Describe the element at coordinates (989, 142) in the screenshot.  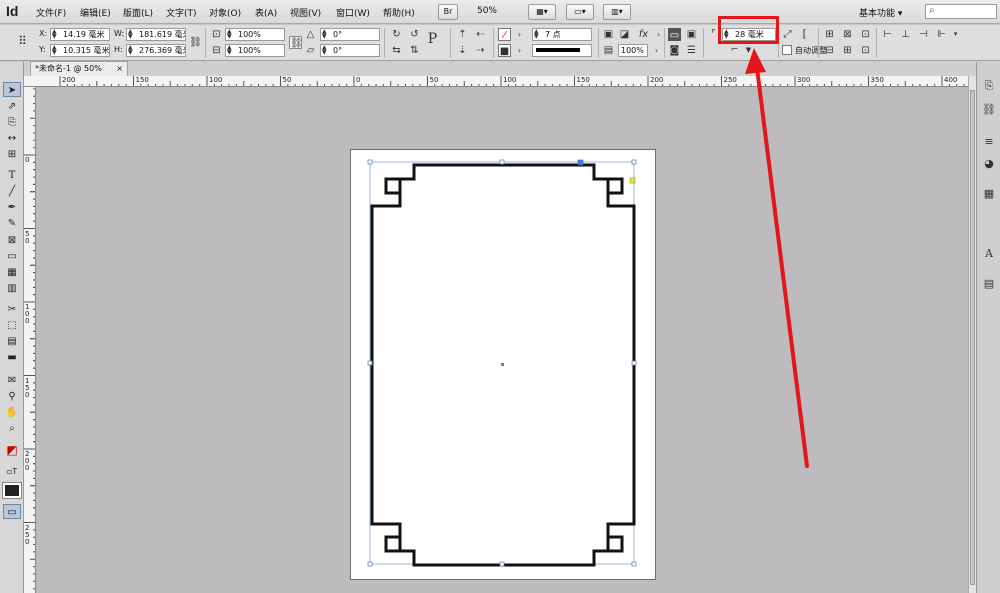
I see `stroke-panel-icon: ≡` at that location.